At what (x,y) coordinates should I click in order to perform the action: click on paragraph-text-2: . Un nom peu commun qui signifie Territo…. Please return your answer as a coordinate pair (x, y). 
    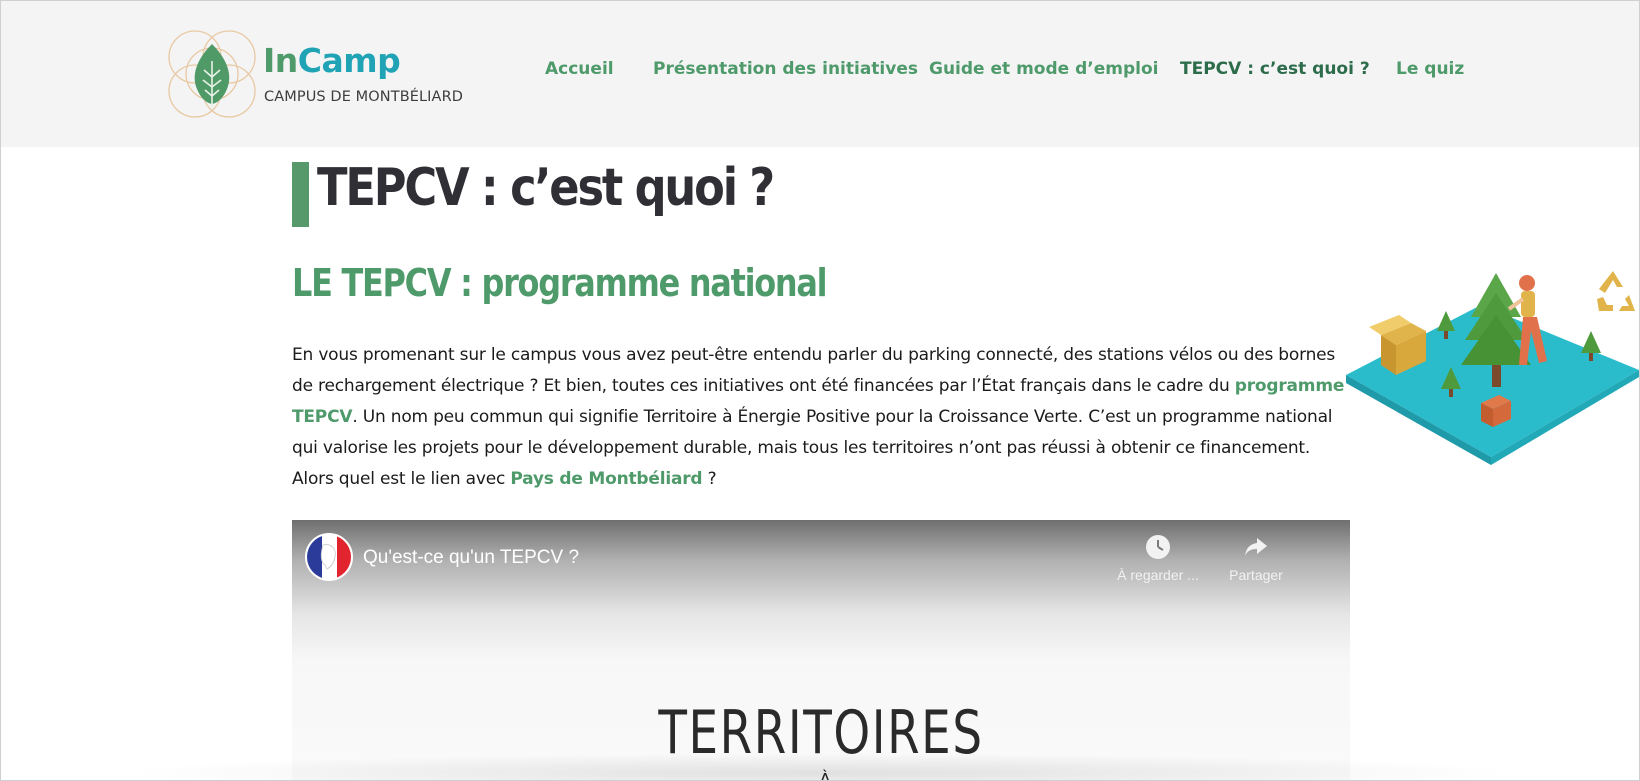
    Looking at the image, I should click on (812, 448).